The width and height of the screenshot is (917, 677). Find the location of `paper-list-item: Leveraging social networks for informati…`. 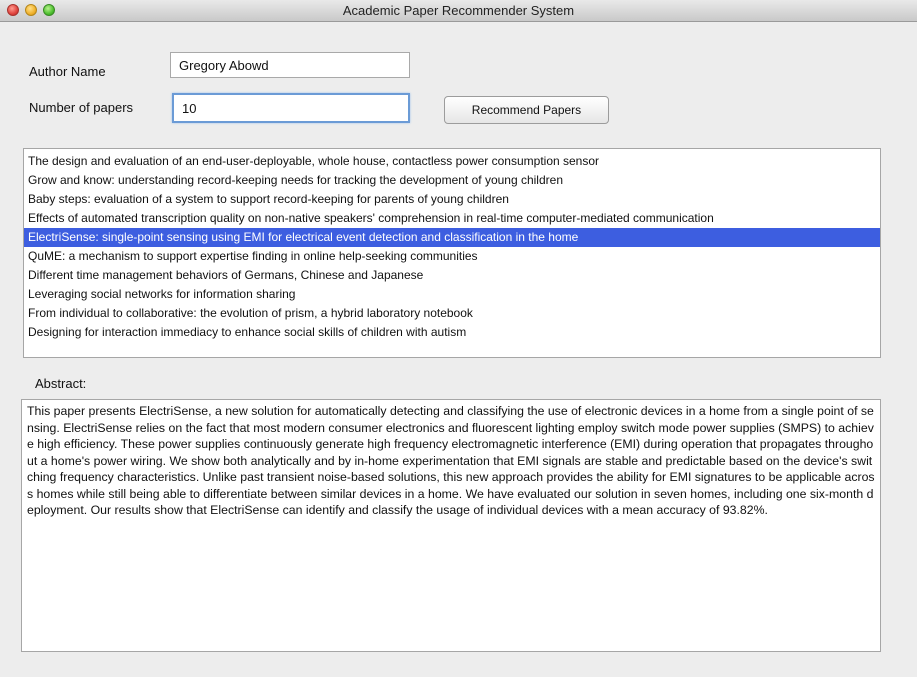

paper-list-item: Leveraging social networks for informati… is located at coordinates (452, 294).